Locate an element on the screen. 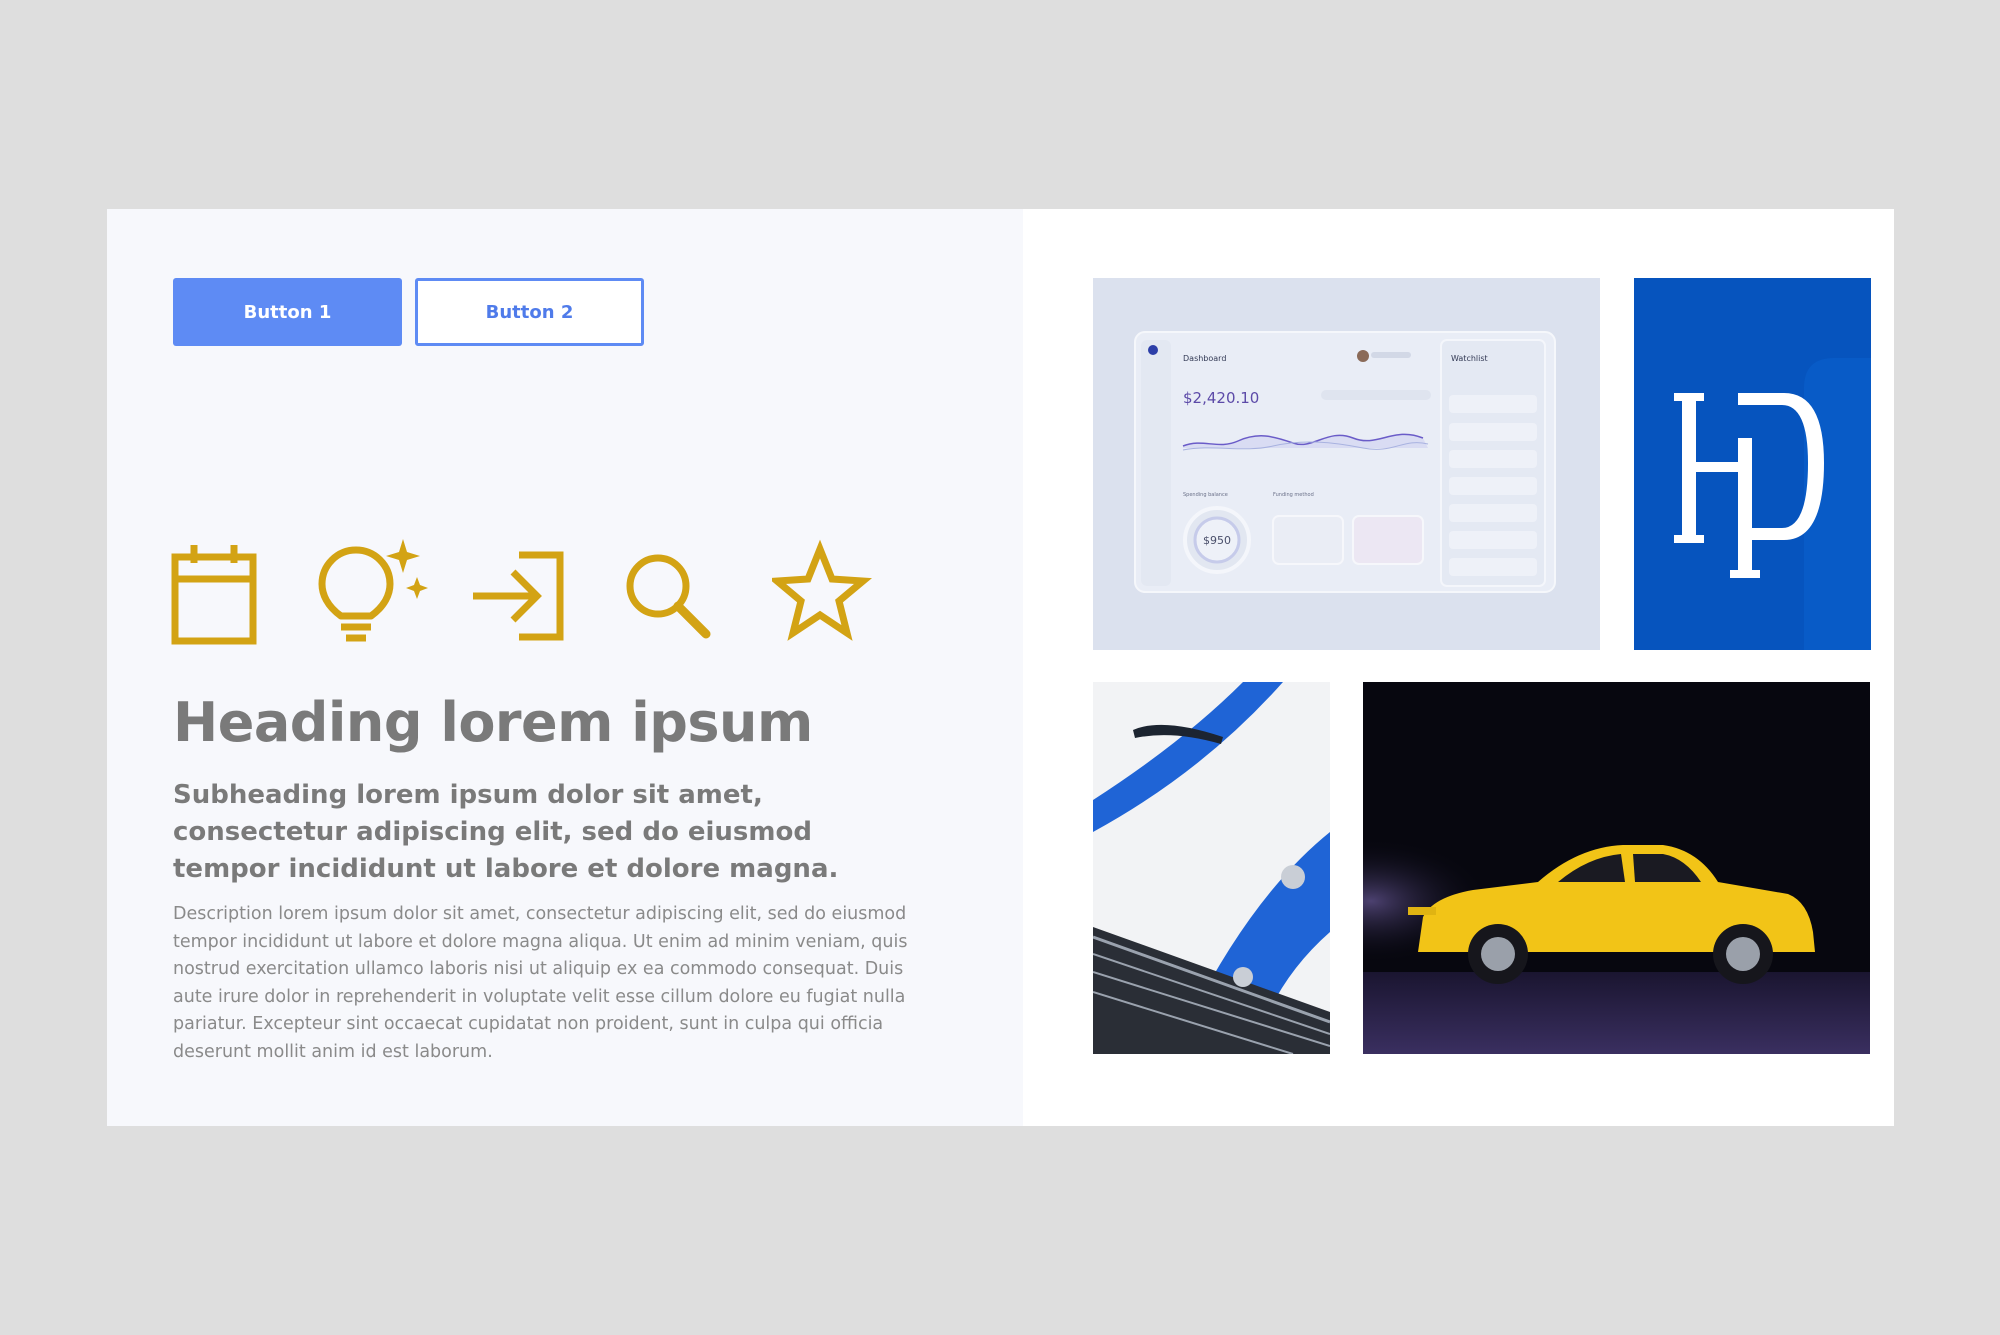 The image size is (2000, 1335). dashboard-title: Dashboard is located at coordinates (1204, 358).